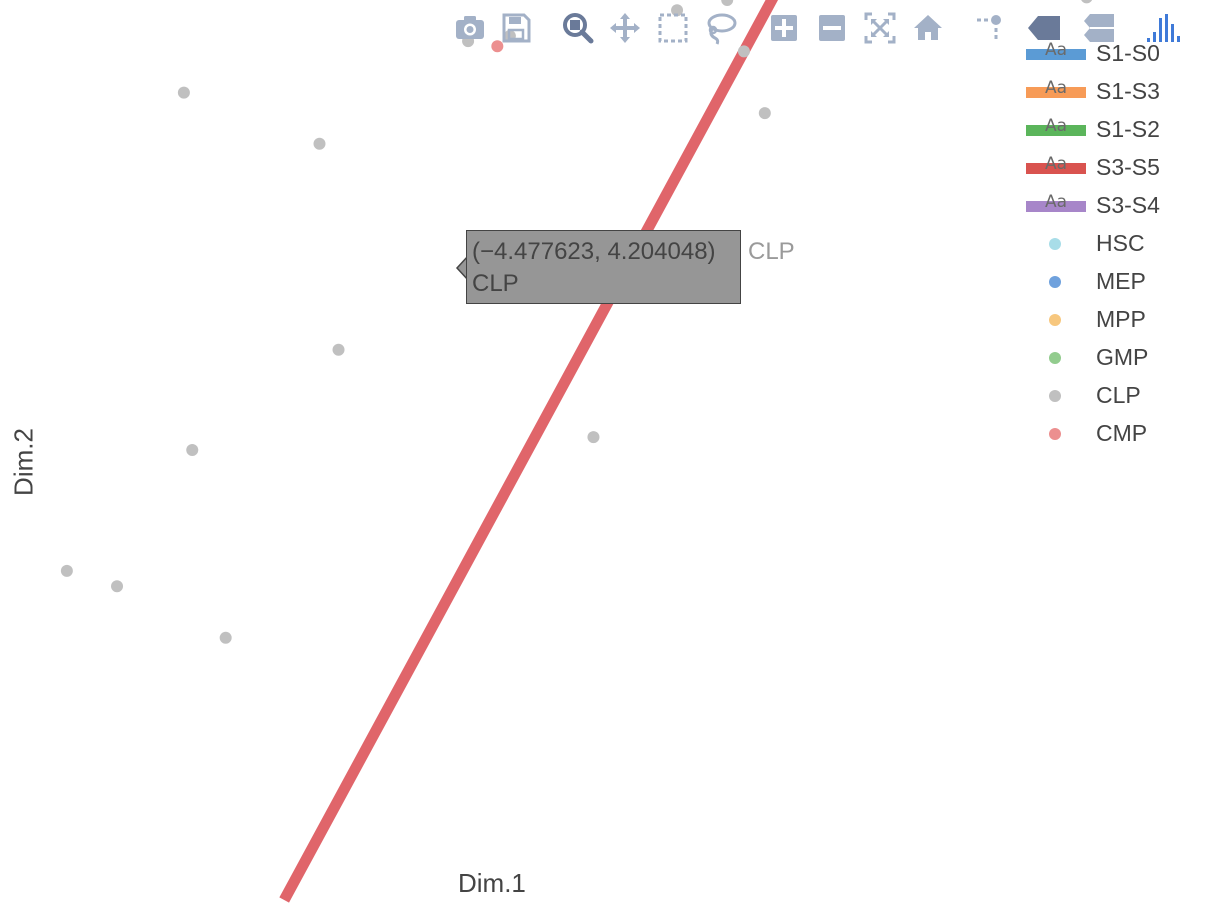 This screenshot has height=912, width=1212. Describe the element at coordinates (1122, 357) in the screenshot. I see `legend-label: GMP` at that location.